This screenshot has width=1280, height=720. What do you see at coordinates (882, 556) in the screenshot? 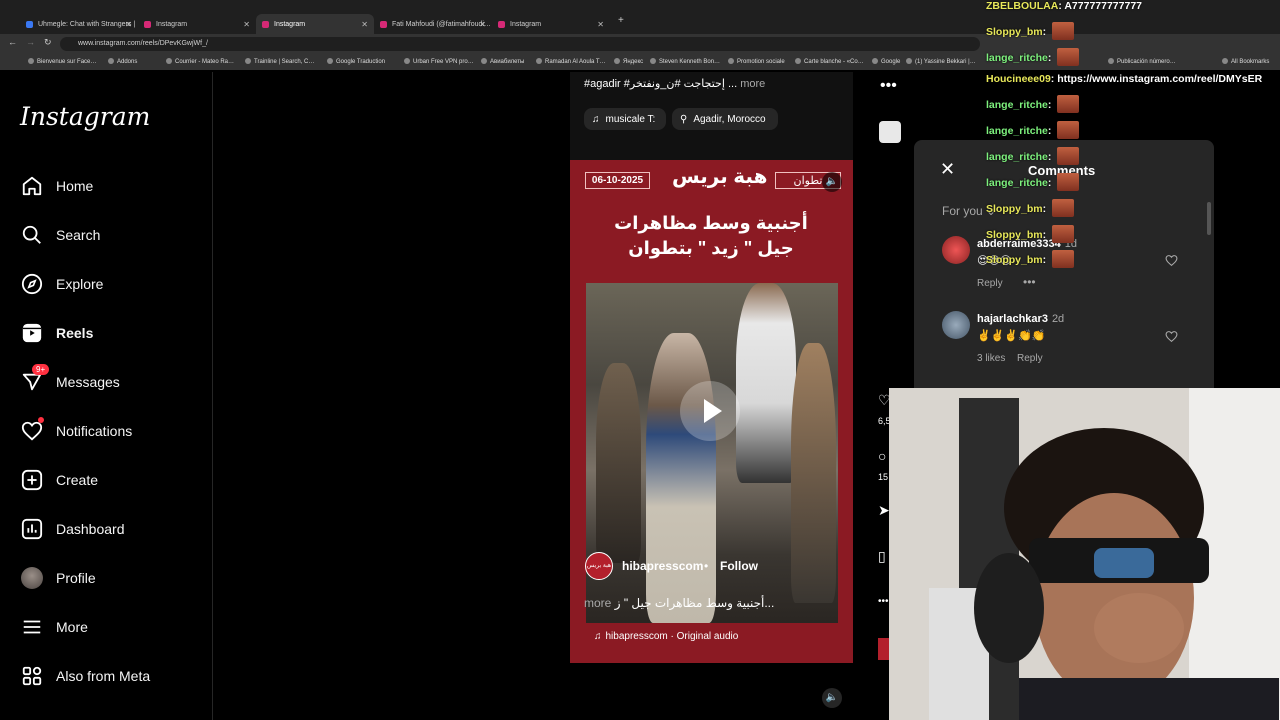
I see `save-icon: ▯` at bounding box center [882, 556].